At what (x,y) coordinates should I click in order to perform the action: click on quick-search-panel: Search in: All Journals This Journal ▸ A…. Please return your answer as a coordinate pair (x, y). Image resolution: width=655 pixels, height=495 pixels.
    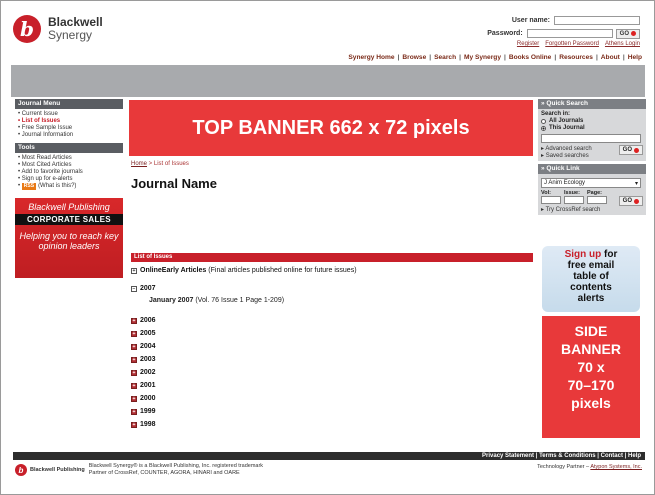
    Looking at the image, I should click on (592, 135).